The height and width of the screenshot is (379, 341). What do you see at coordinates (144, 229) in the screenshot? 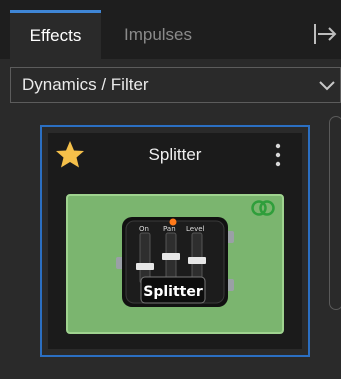
I see `control-label-on: On` at bounding box center [144, 229].